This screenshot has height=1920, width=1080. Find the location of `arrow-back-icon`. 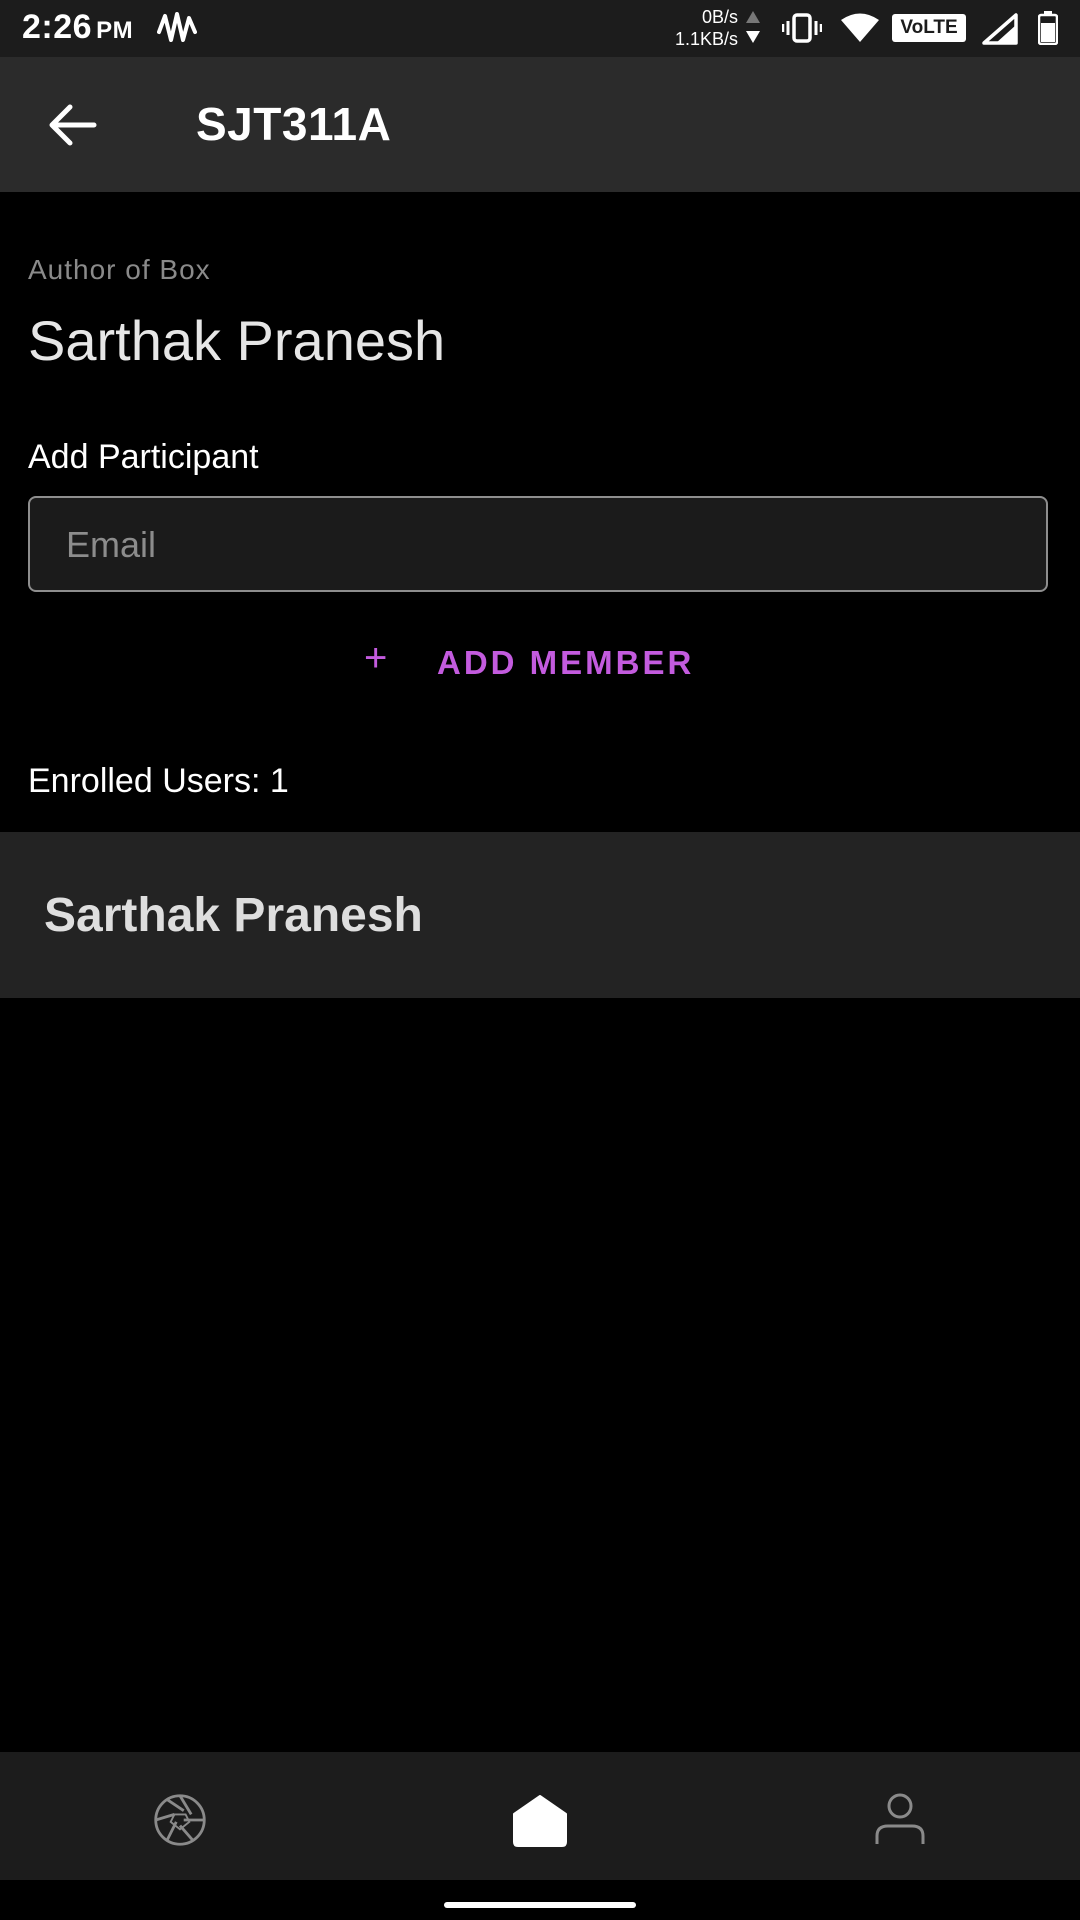

arrow-back-icon is located at coordinates (73, 125).